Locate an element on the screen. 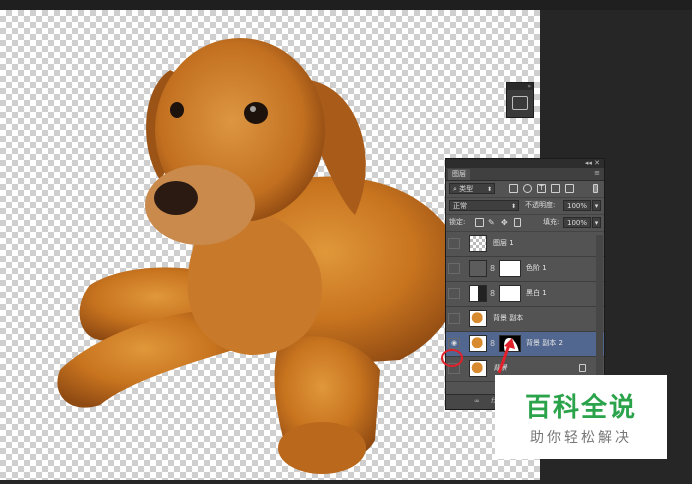 This screenshot has width=692, height=484. fill-field: 100% is located at coordinates (577, 222).